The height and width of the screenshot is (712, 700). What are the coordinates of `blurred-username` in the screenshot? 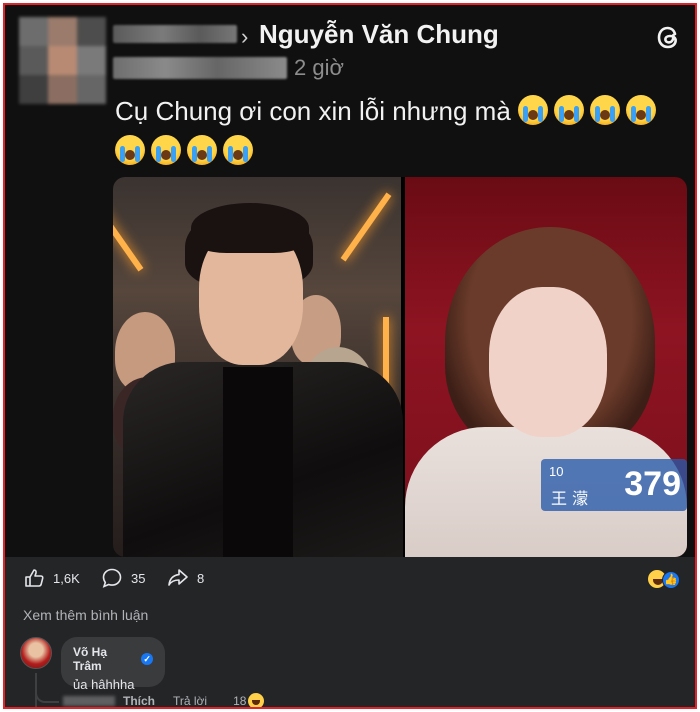 It's located at (175, 34).